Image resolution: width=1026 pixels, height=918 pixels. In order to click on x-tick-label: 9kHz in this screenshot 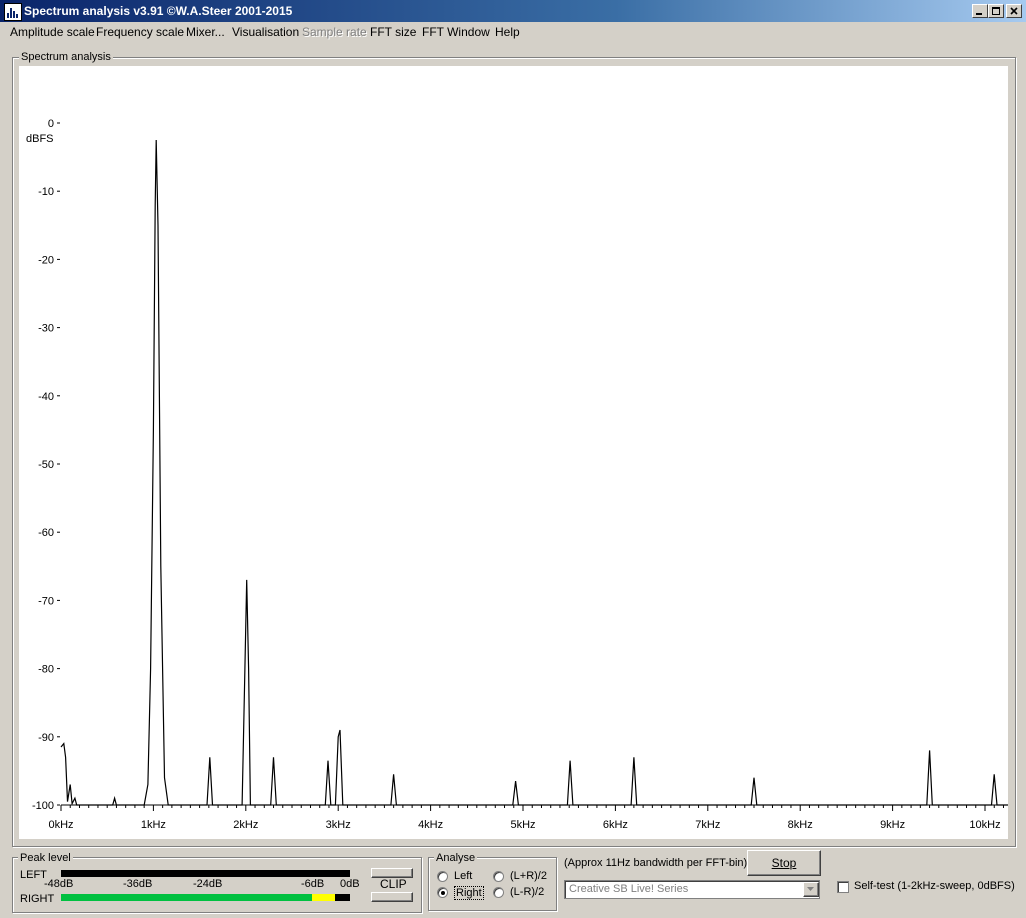, I will do `click(892, 825)`.